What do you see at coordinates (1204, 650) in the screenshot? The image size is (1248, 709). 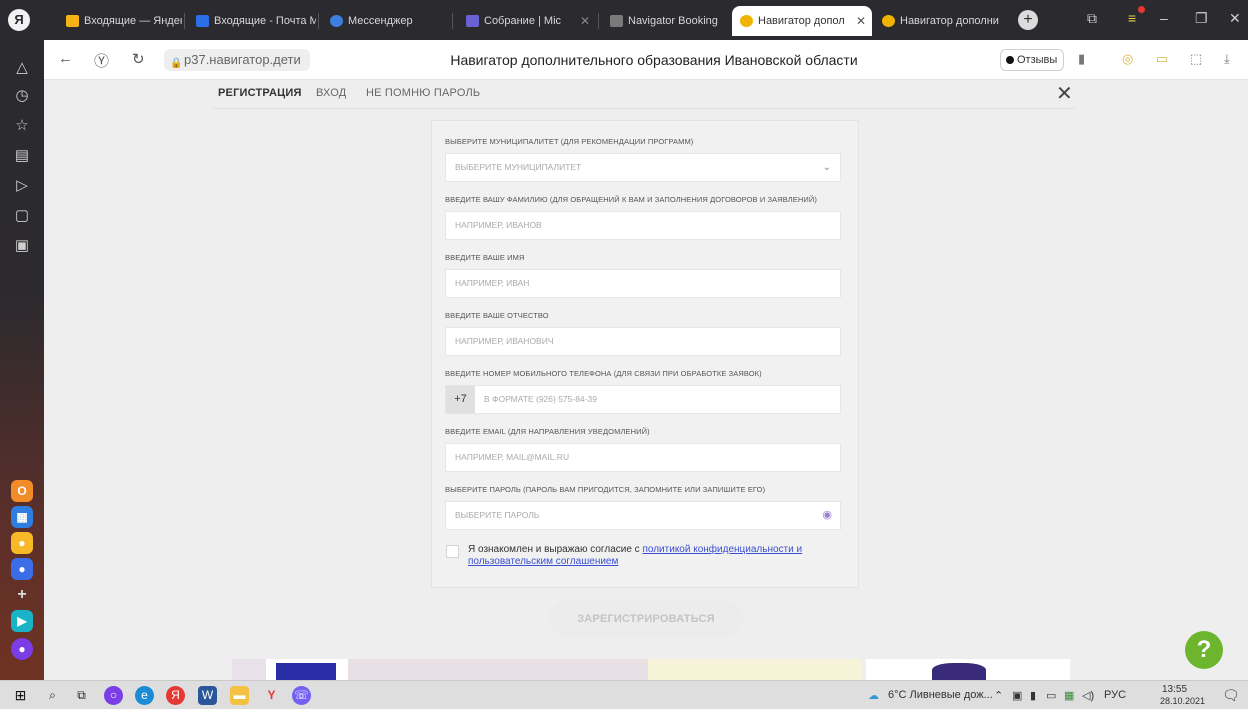 I see `help-button: ?` at bounding box center [1204, 650].